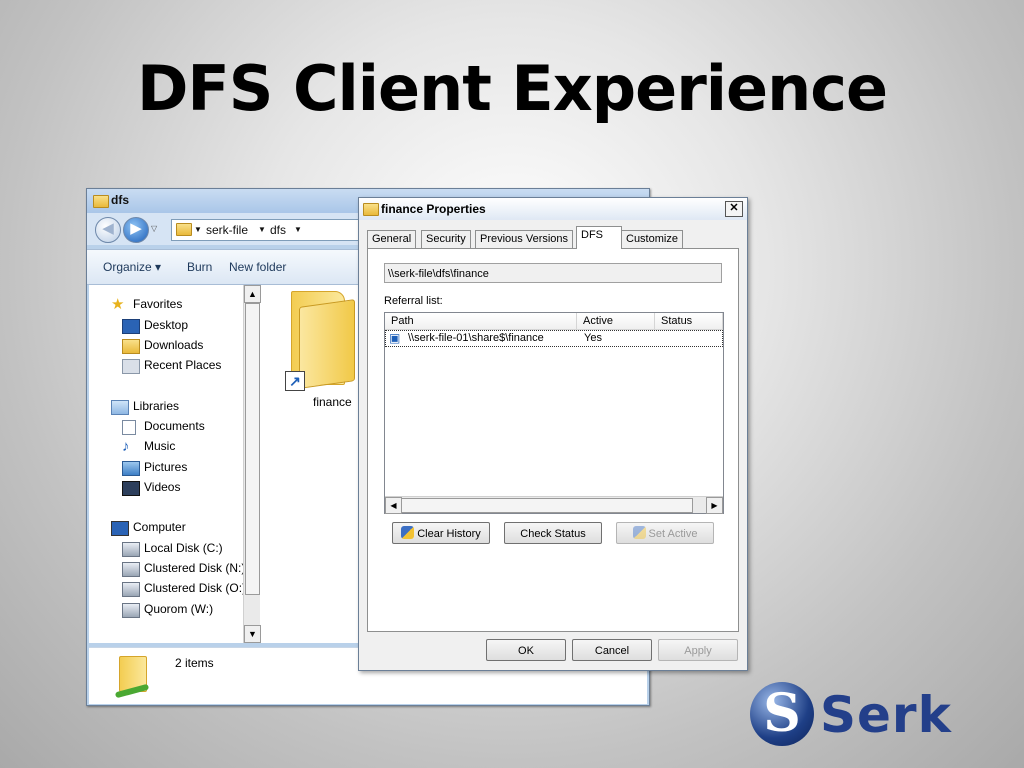 This screenshot has width=1024, height=768. I want to click on sidebar-item-recent-places: Recent Places, so click(172, 366).